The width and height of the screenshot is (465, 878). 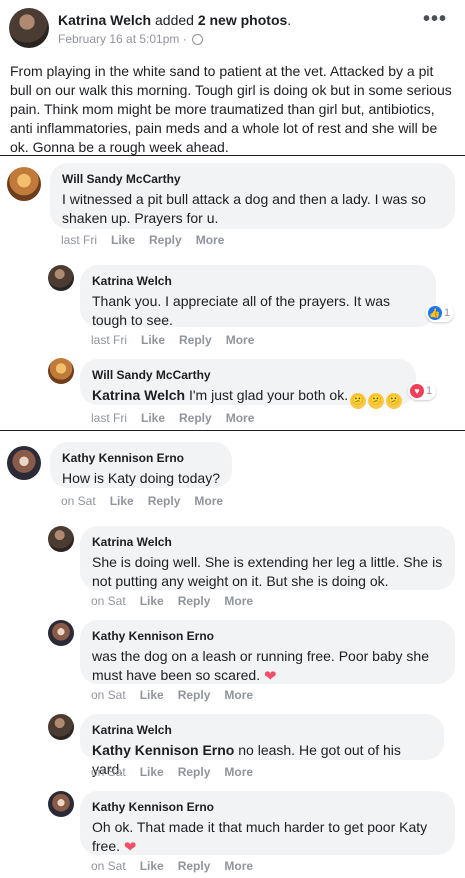 I want to click on post-meta: February 16 at 5:01pm ·, so click(x=130, y=39).